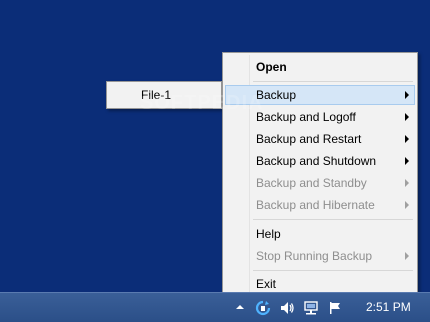 The height and width of the screenshot is (322, 430). Describe the element at coordinates (271, 67) in the screenshot. I see `menu-item-label: Open` at that location.